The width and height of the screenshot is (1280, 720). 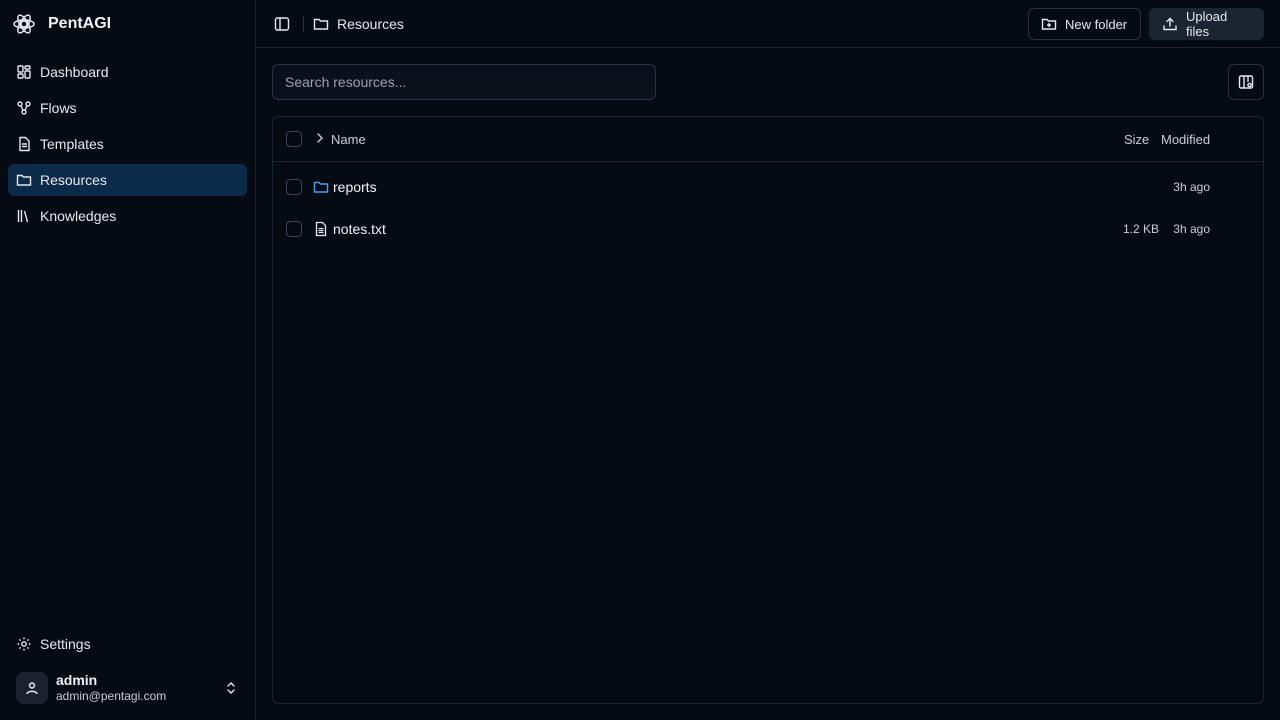 I want to click on library-icon, so click(x=24, y=216).